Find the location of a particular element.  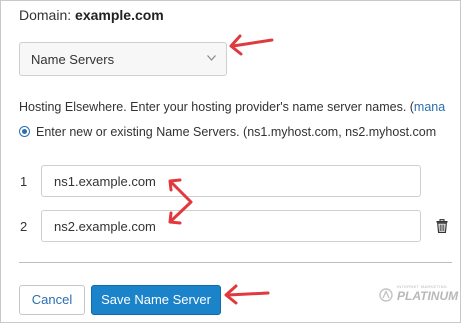

manage-link: mana is located at coordinates (429, 107).